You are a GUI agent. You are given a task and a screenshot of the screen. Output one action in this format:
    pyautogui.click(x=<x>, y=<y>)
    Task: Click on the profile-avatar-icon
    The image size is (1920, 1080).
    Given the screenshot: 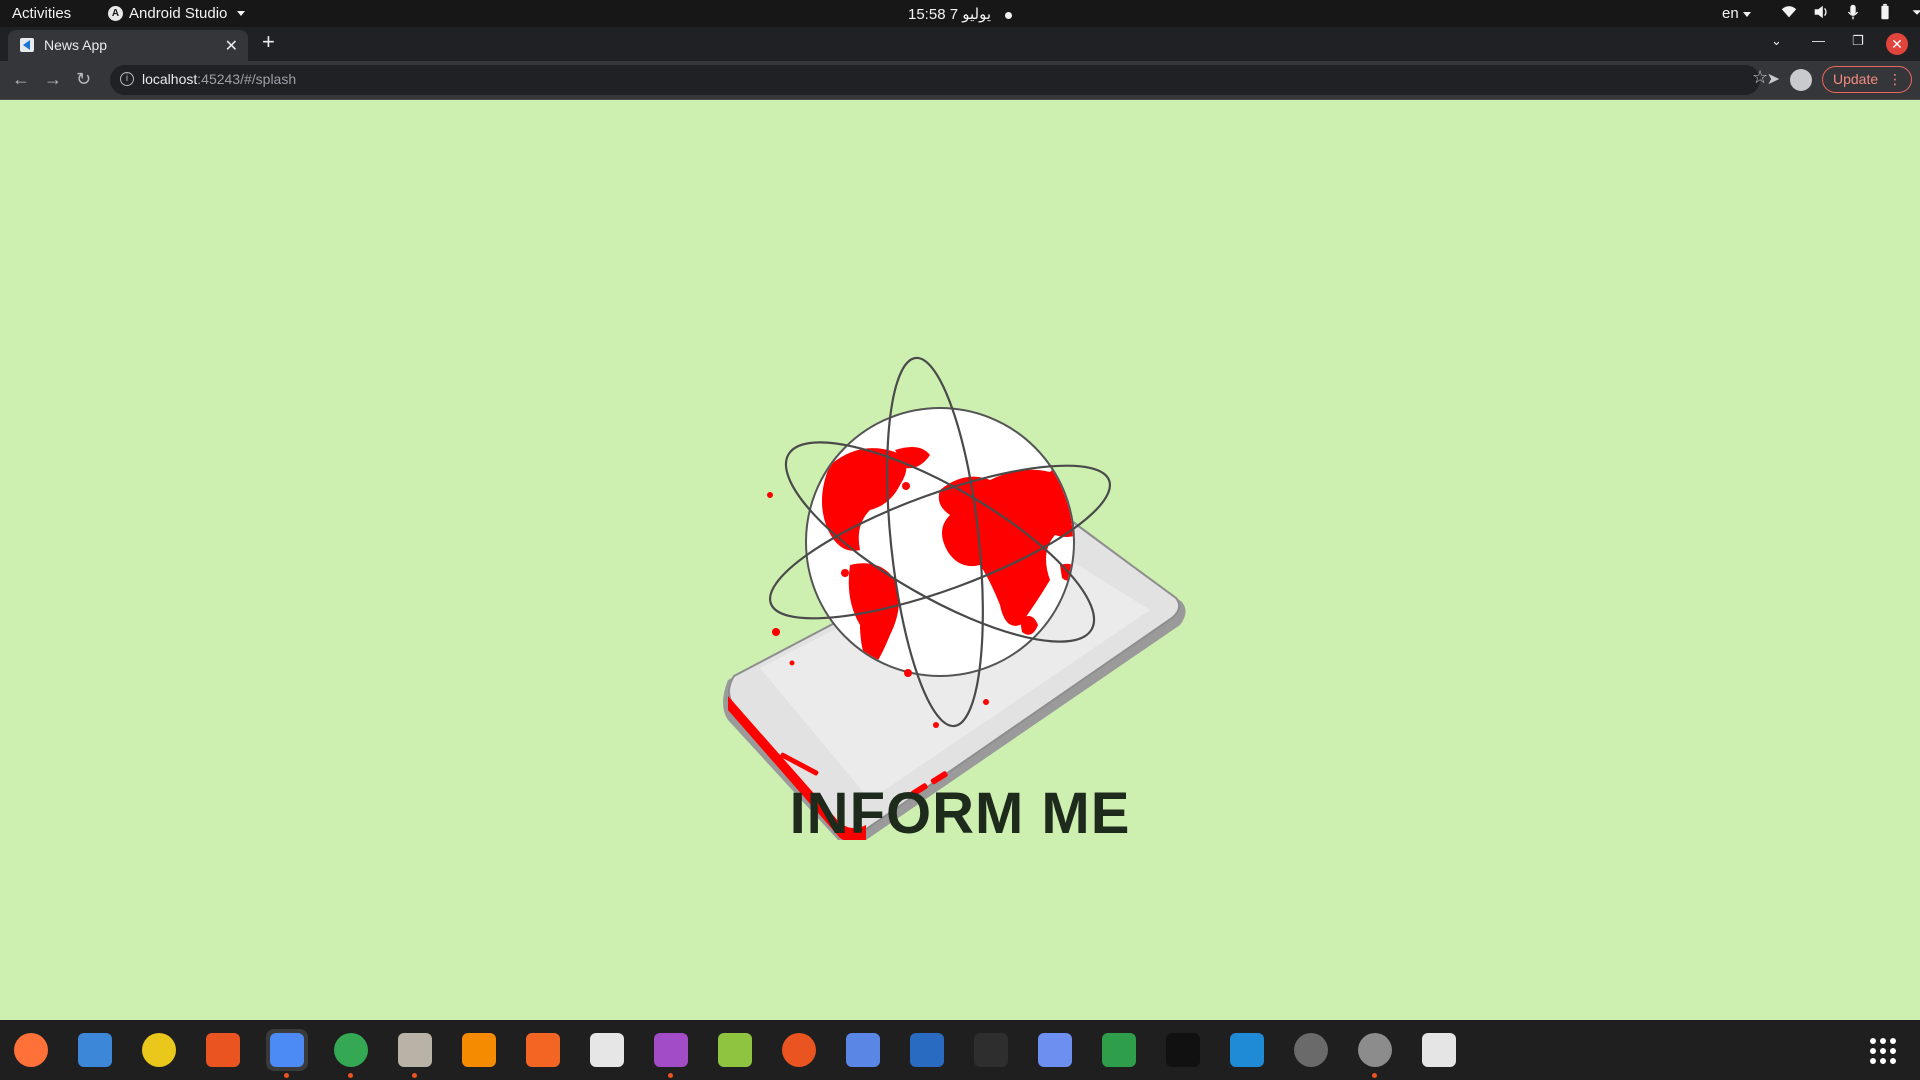 What is the action you would take?
    pyautogui.click(x=1801, y=80)
    